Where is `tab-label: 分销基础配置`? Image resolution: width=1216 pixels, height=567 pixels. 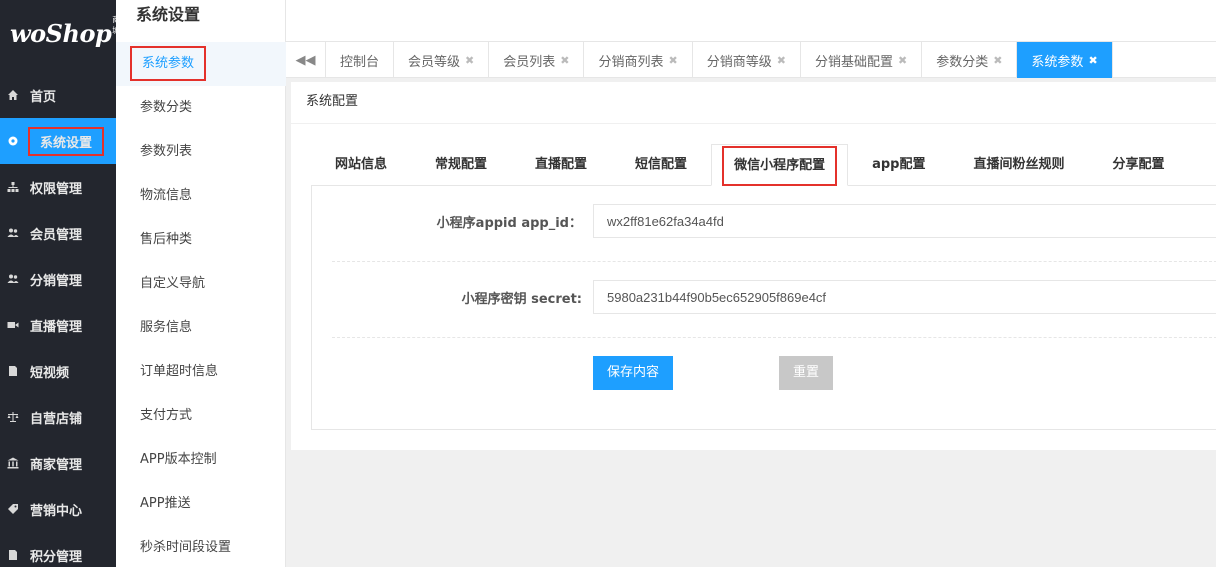
tab-label: 分销基础配置 is located at coordinates (853, 62).